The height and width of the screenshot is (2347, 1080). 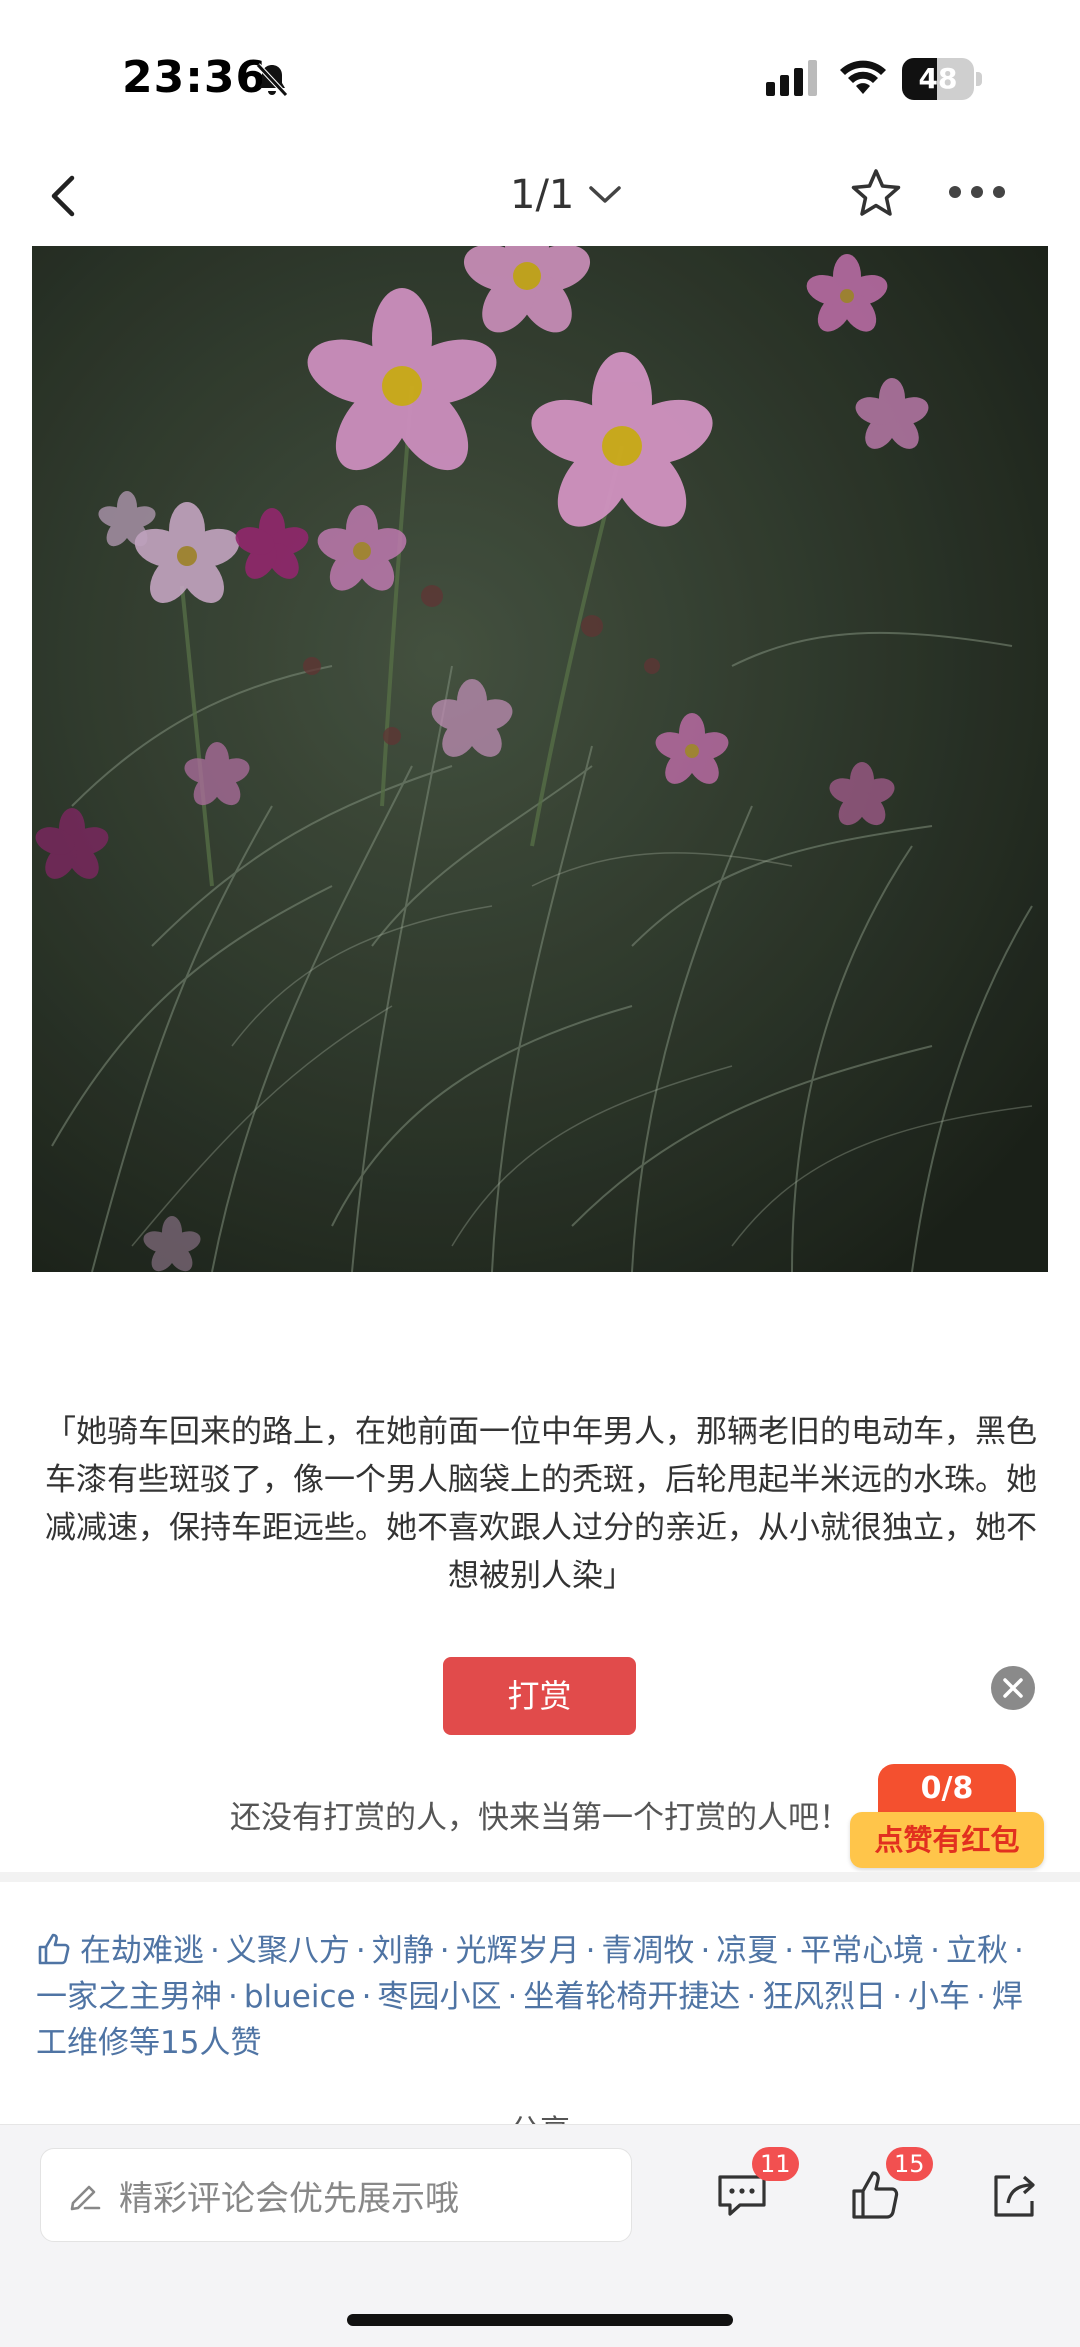 I want to click on status-bar: 23:36 48, so click(x=540, y=75).